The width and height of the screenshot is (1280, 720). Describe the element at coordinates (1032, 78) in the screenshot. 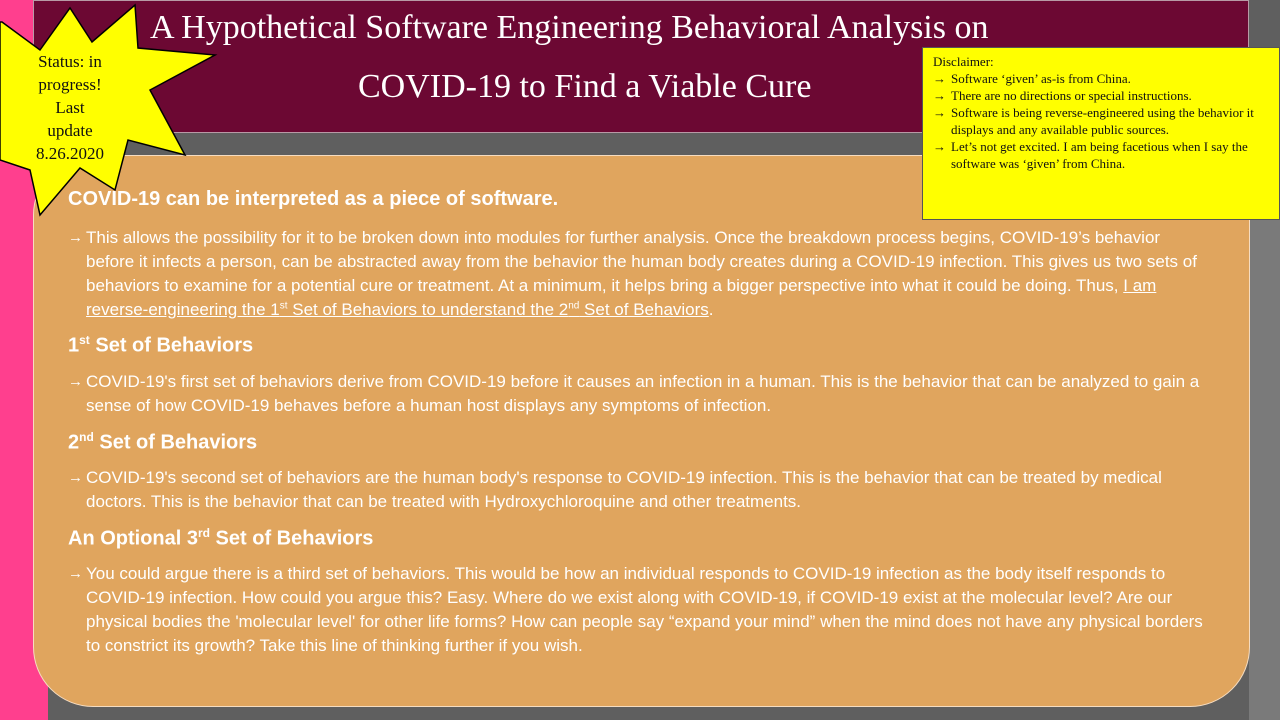

I see `disclaimer-item: → Software ‘given’ as-is from China.` at that location.